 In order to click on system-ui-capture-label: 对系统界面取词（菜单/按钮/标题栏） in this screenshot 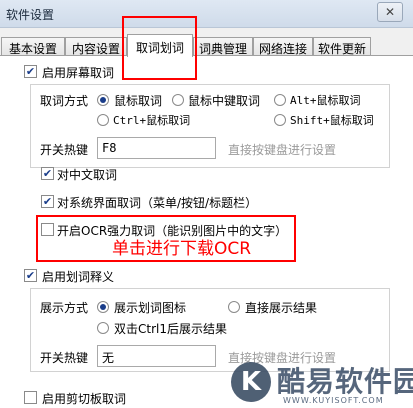, I will do `click(157, 203)`.